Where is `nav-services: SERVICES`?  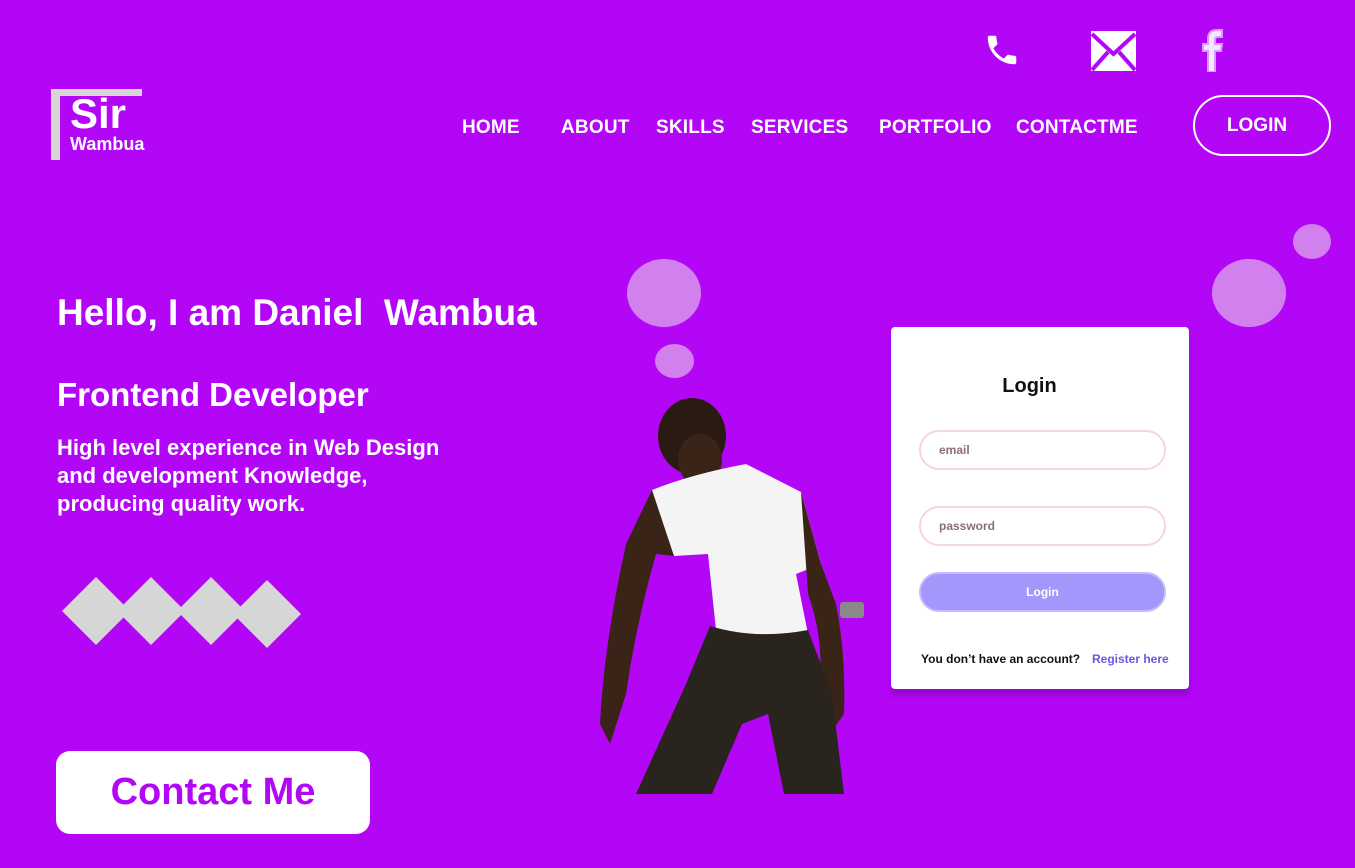 nav-services: SERVICES is located at coordinates (799, 128).